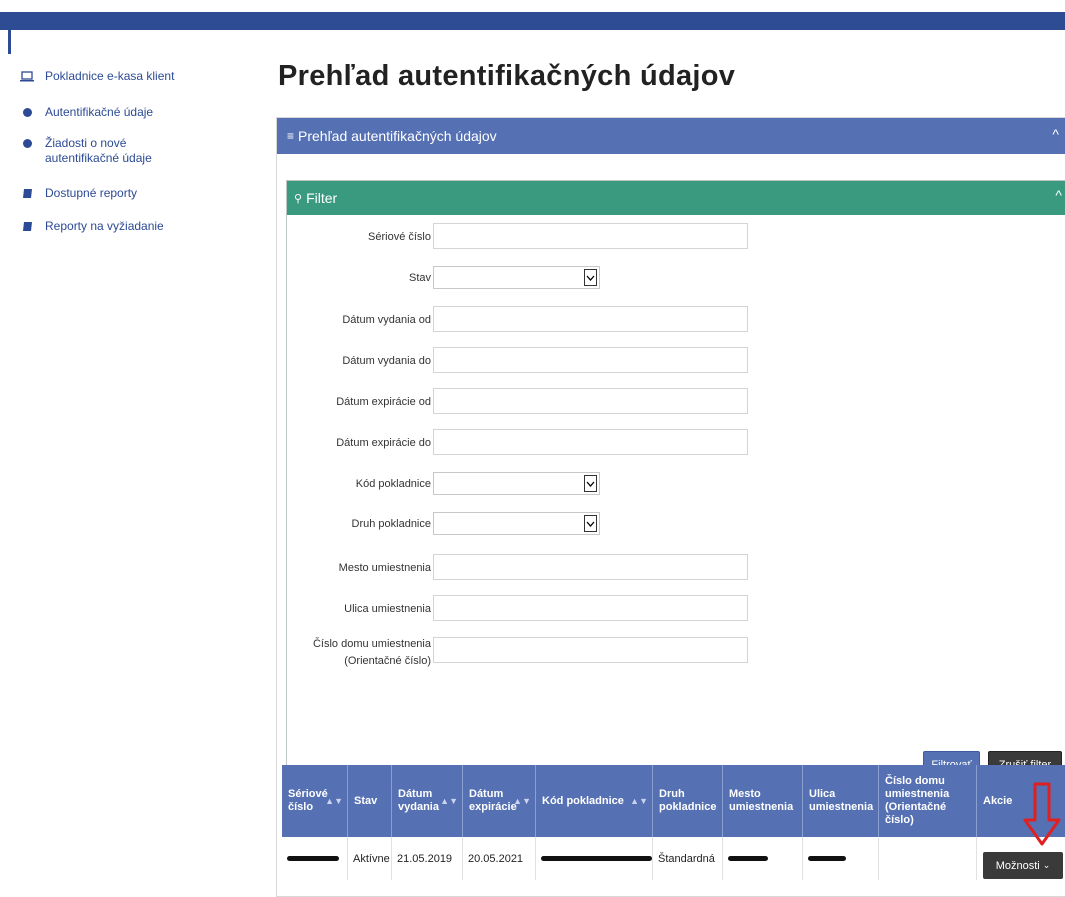 This screenshot has height=897, width=1065. I want to click on filter-panel-header: ⚲ Filter ^, so click(676, 198).